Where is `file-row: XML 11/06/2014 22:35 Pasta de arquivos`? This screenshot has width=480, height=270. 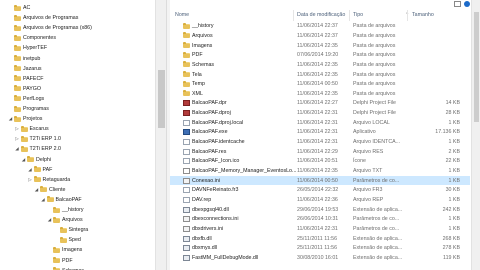
file-row: XML 11/06/2014 22:35 Pasta de arquivos is located at coordinates (320, 94).